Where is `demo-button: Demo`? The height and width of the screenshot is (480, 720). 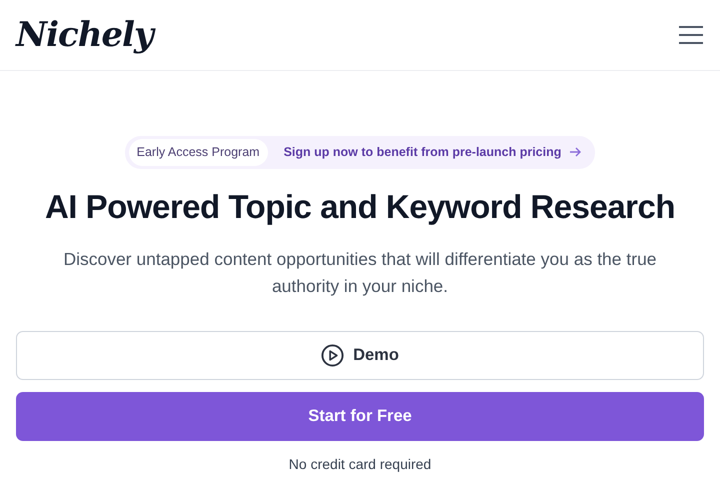
demo-button: Demo is located at coordinates (360, 355).